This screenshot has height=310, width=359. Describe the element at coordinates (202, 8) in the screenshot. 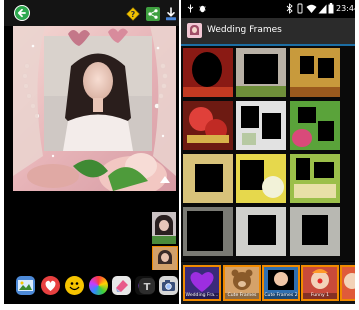

I see `bug-icon` at that location.